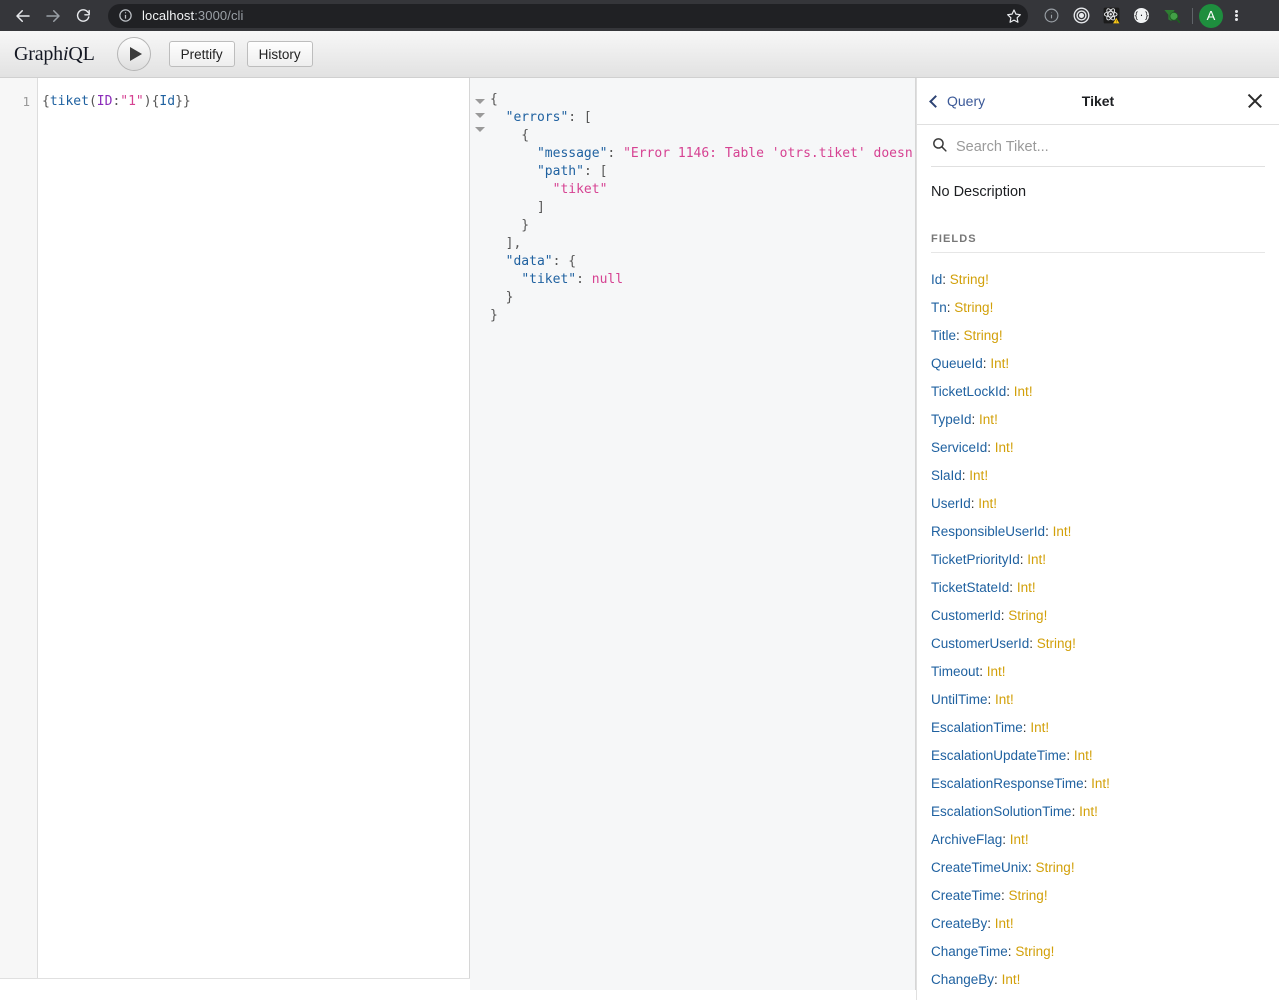 The height and width of the screenshot is (1000, 1279). I want to click on bookmark-star-icon, so click(1014, 16).